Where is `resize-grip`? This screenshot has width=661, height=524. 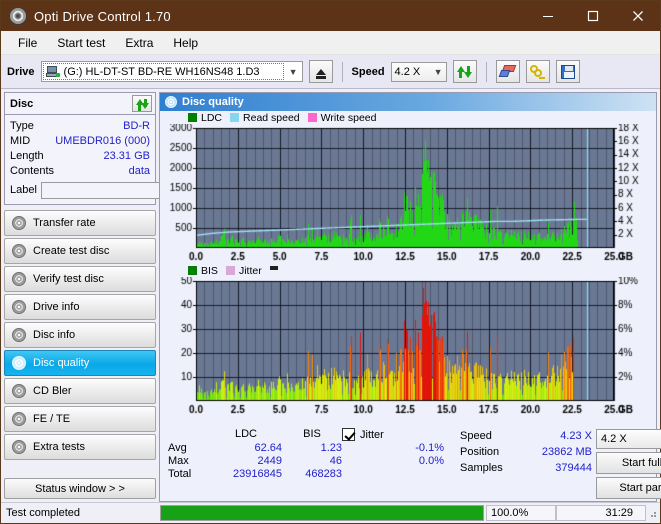
resize-grip is located at coordinates (652, 513).